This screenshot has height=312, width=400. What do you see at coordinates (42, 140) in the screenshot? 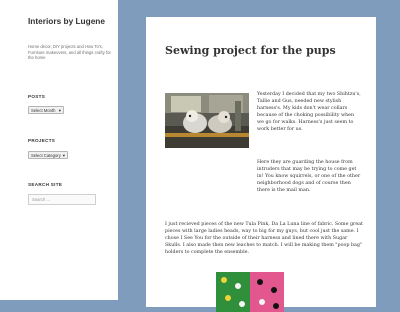
I see `projects-widget-title: PROJECTS` at bounding box center [42, 140].